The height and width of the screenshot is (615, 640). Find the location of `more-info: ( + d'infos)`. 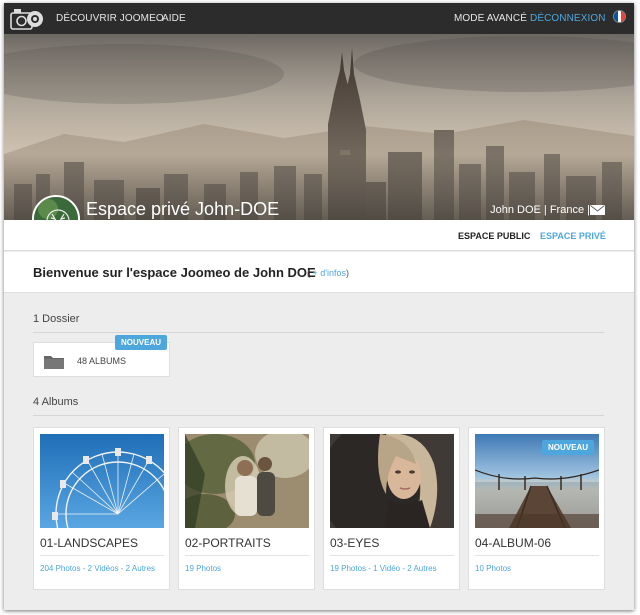

more-info: ( + d'infos) is located at coordinates (328, 273).